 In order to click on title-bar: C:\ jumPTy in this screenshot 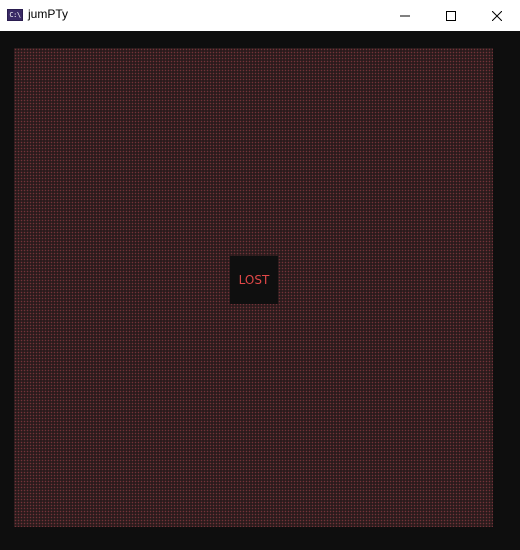, I will do `click(260, 15)`.